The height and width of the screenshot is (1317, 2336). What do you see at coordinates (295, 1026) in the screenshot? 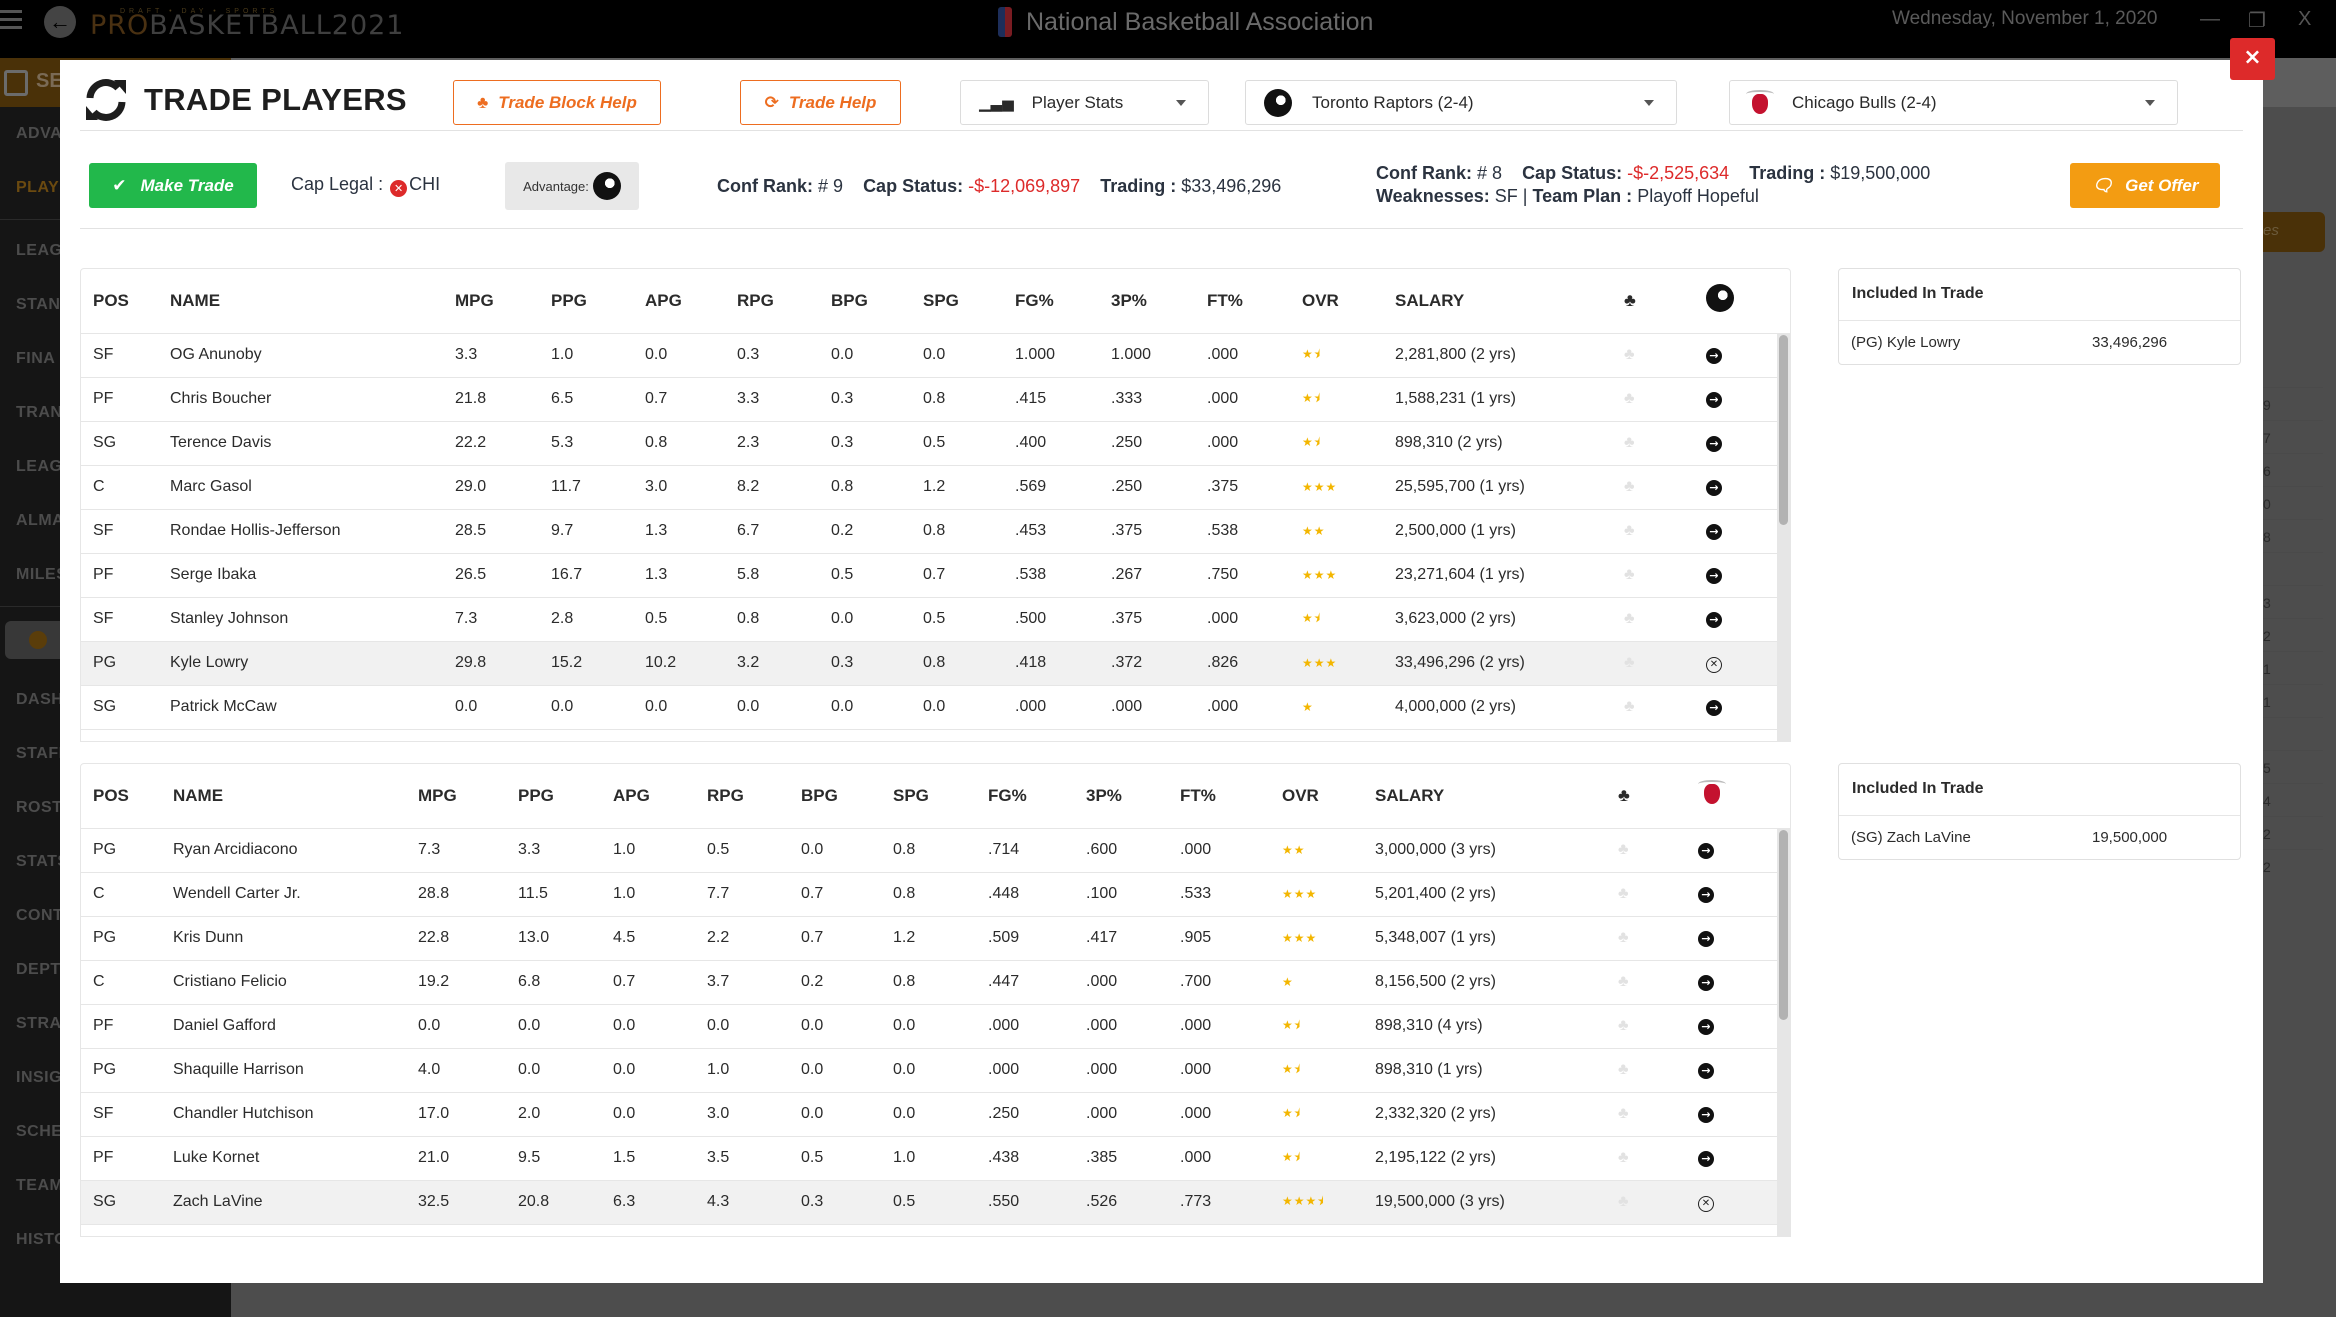
I see `cell-name: Daniel Gafford` at bounding box center [295, 1026].